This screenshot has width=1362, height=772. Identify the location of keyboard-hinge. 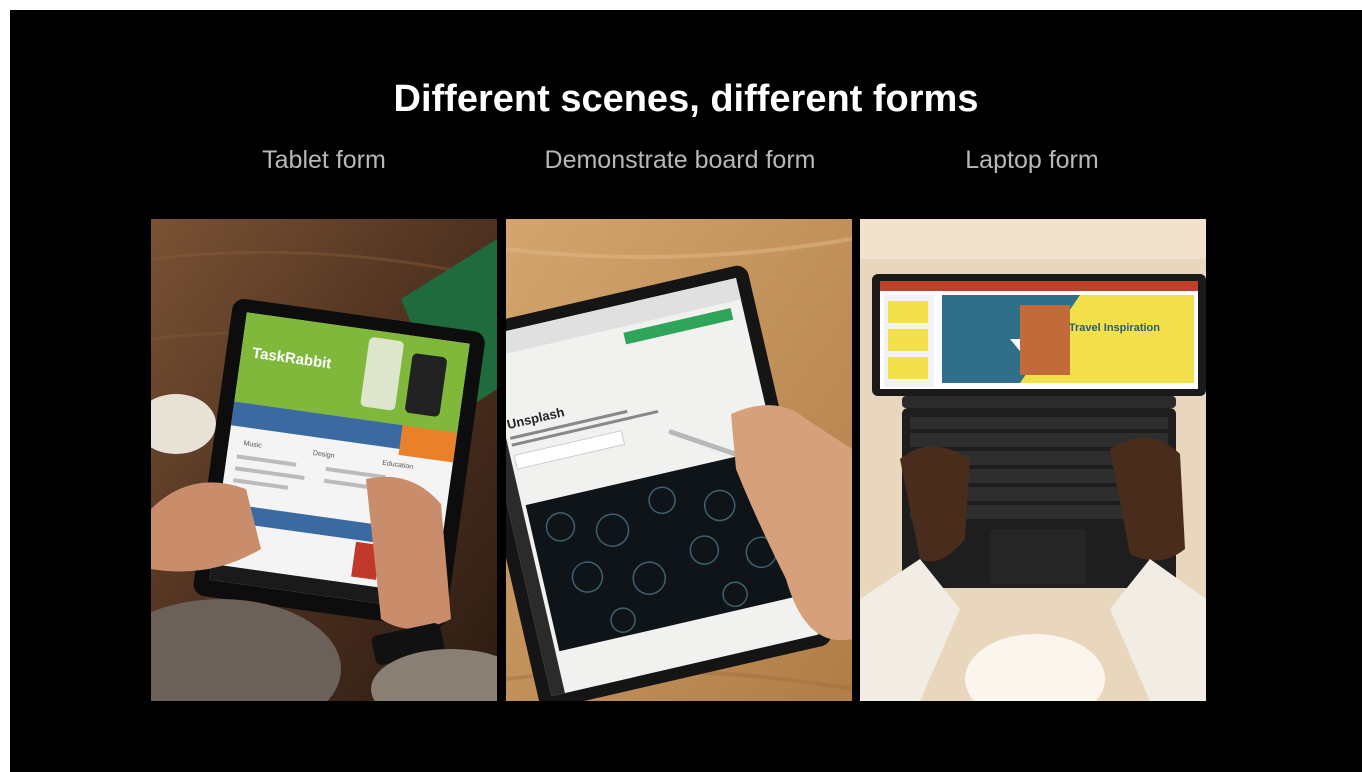
(1039, 402).